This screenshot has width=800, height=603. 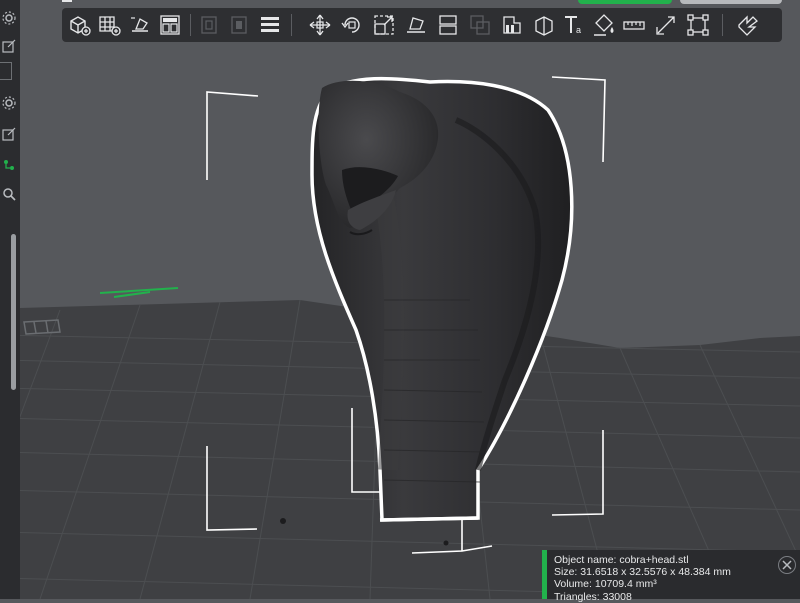 I want to click on arrange-icon, so click(x=170, y=25).